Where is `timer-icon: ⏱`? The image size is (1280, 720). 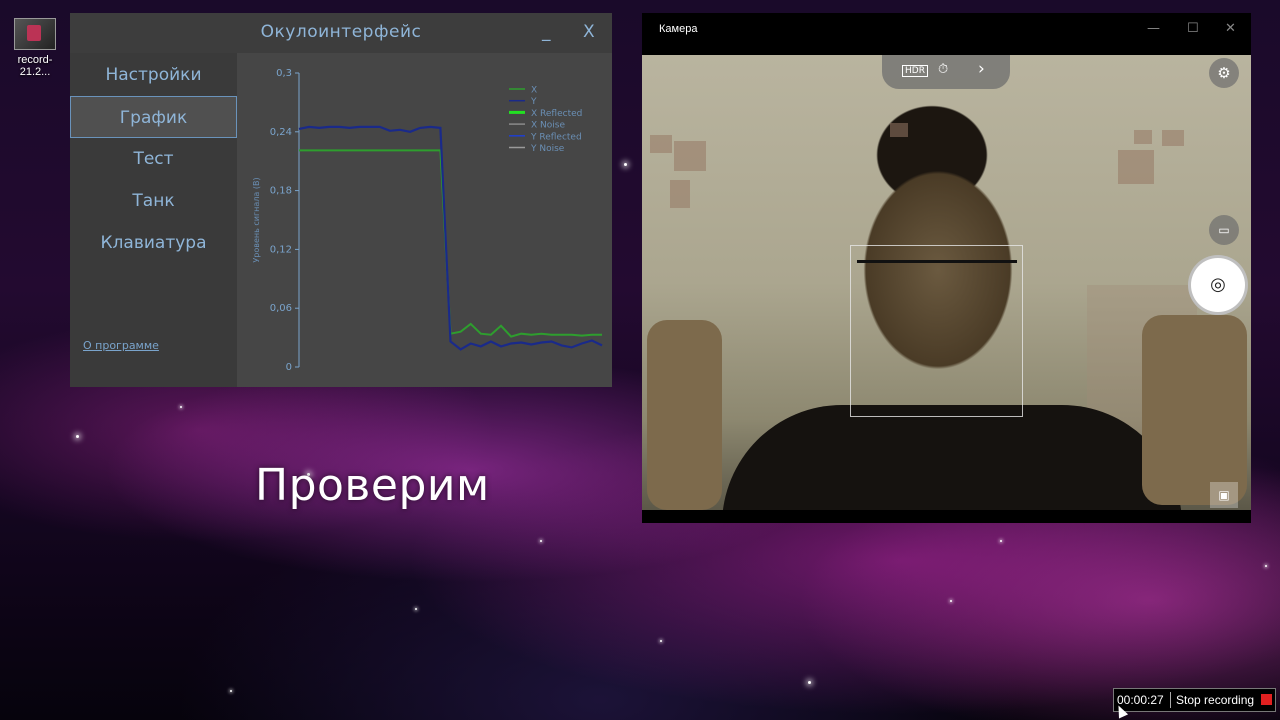 timer-icon: ⏱ is located at coordinates (943, 69).